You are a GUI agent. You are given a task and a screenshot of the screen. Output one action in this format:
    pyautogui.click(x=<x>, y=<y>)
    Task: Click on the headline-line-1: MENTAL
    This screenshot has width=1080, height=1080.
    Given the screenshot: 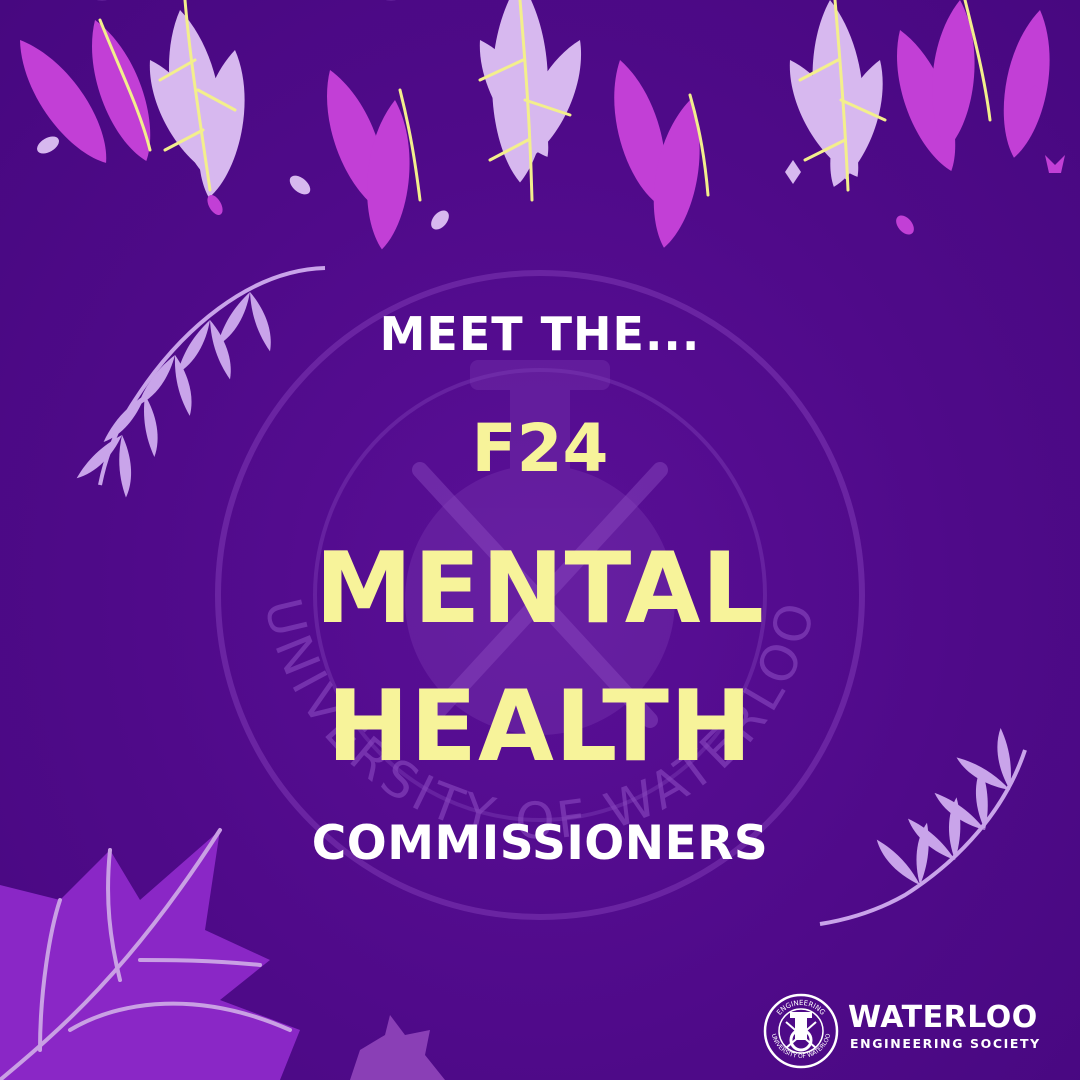 What is the action you would take?
    pyautogui.click(x=539, y=589)
    